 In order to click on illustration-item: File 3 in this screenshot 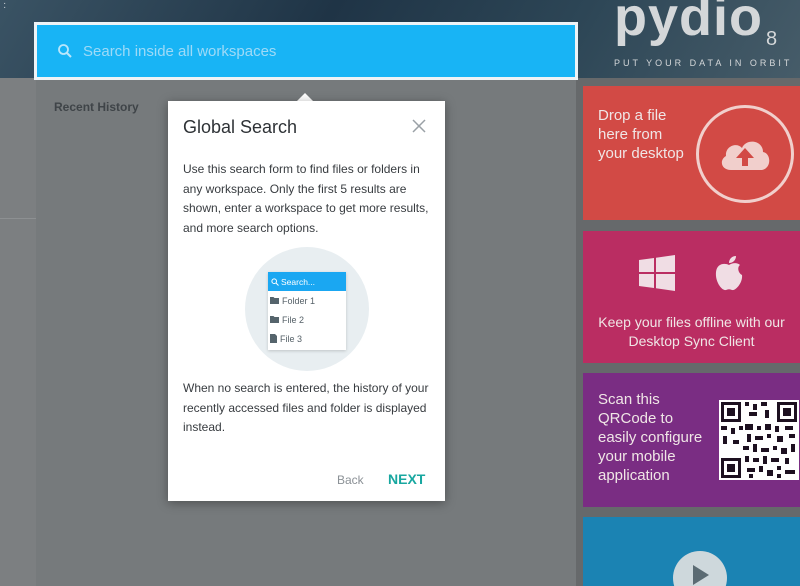, I will do `click(307, 338)`.